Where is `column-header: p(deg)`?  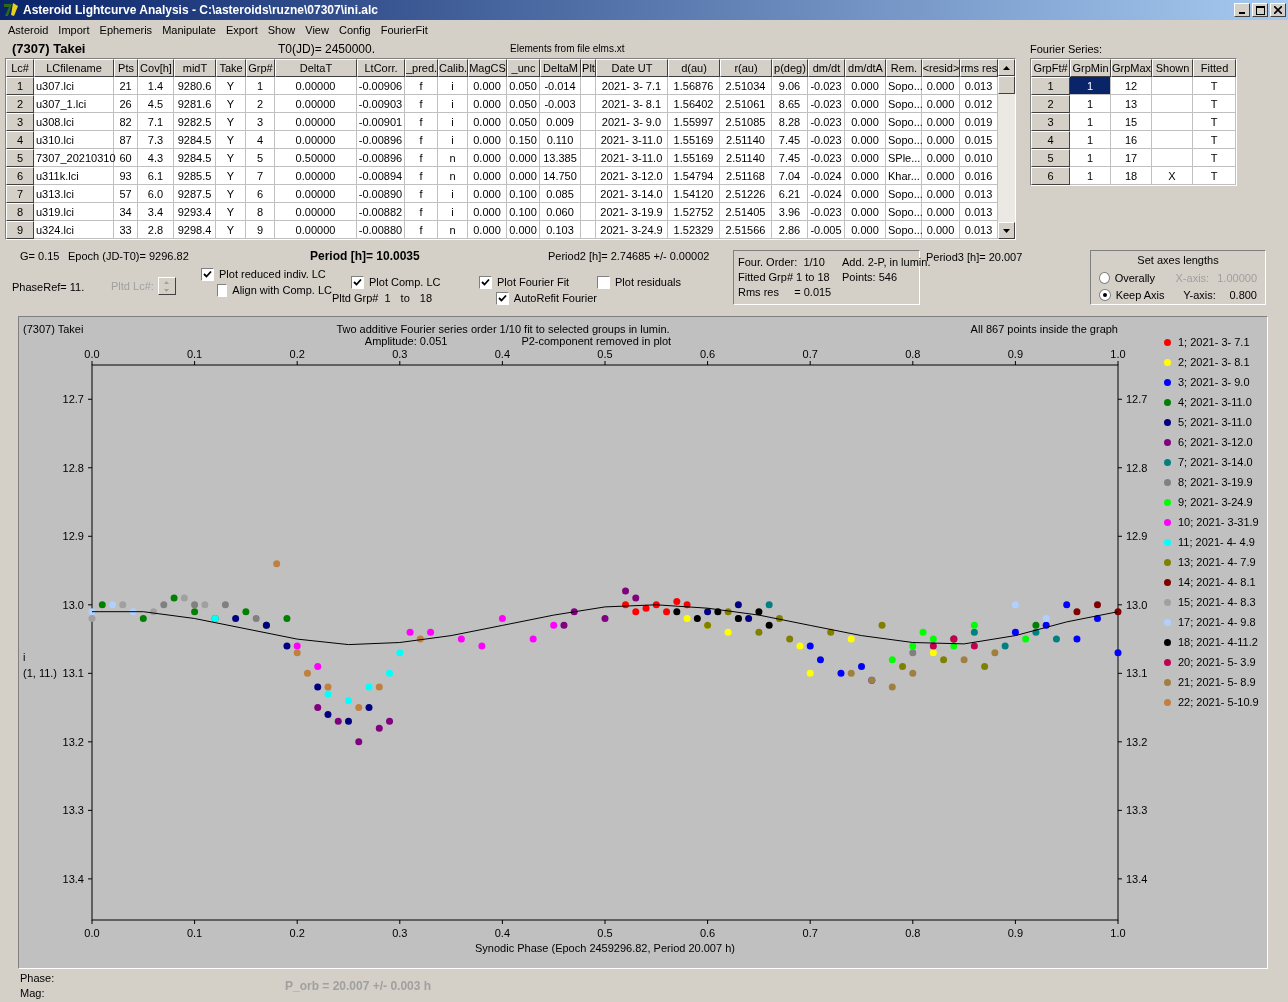 column-header: p(deg) is located at coordinates (790, 68).